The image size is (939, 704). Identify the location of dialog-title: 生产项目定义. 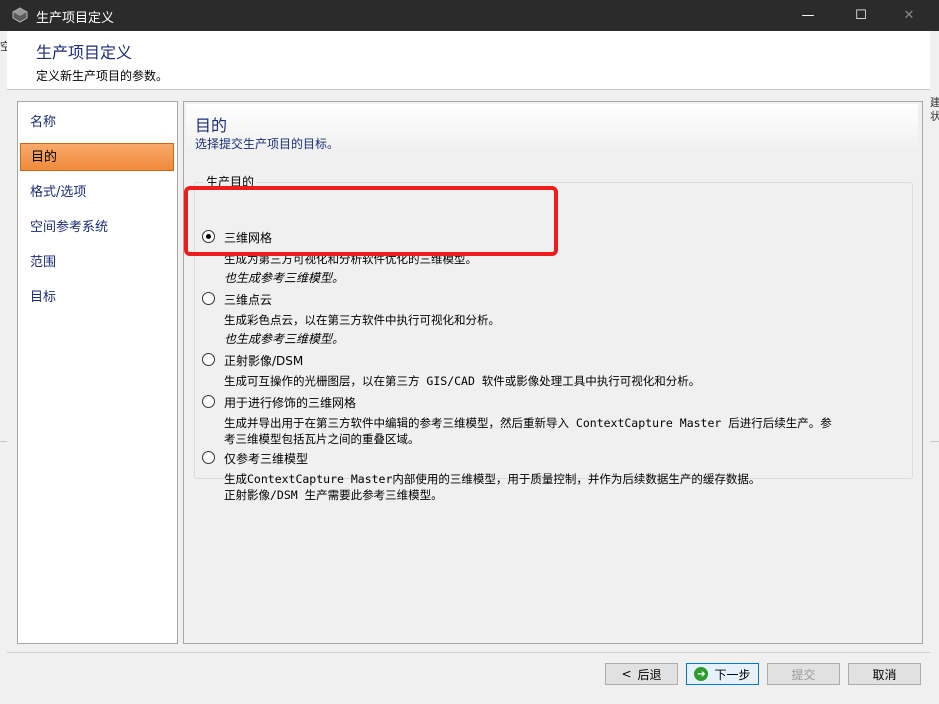
(84, 52).